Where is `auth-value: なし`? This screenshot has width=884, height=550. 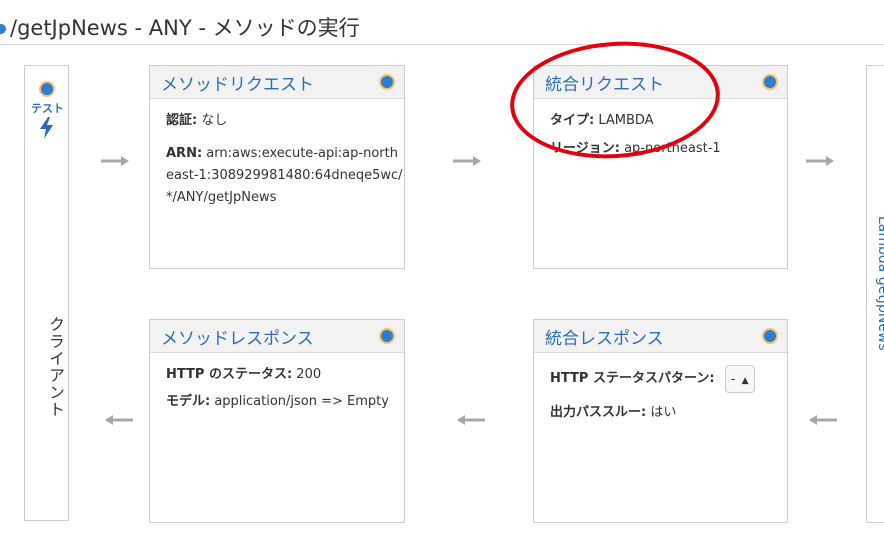 auth-value: なし is located at coordinates (212, 120).